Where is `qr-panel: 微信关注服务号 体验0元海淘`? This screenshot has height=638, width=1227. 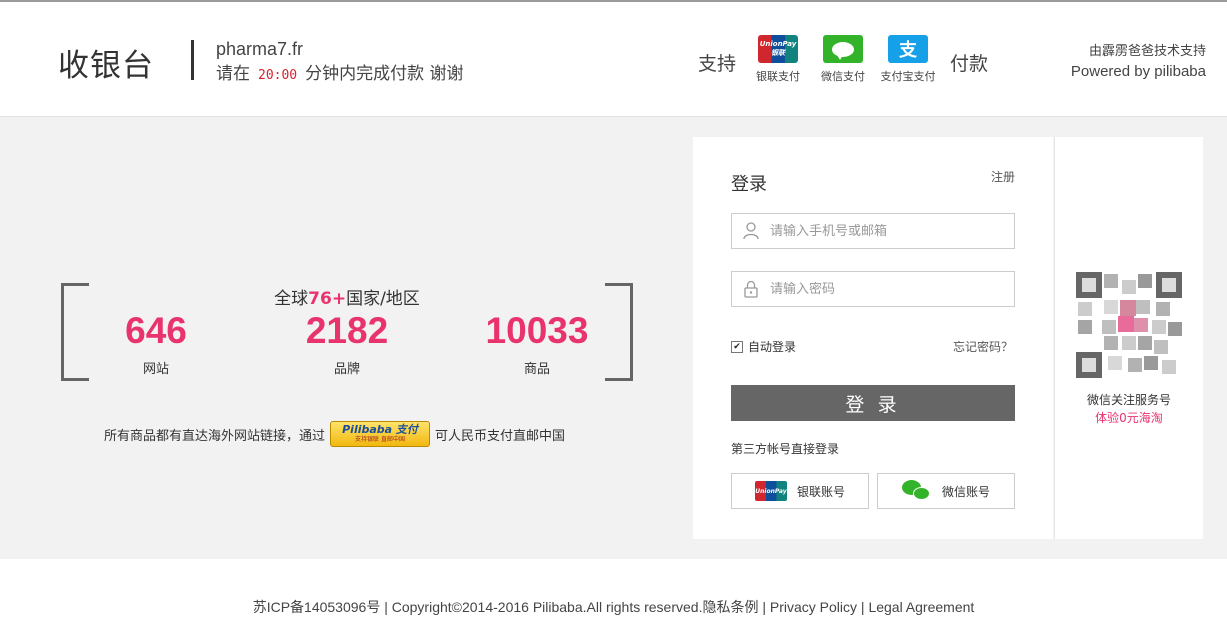
qr-panel: 微信关注服务号 体验0元海淘 is located at coordinates (1128, 338).